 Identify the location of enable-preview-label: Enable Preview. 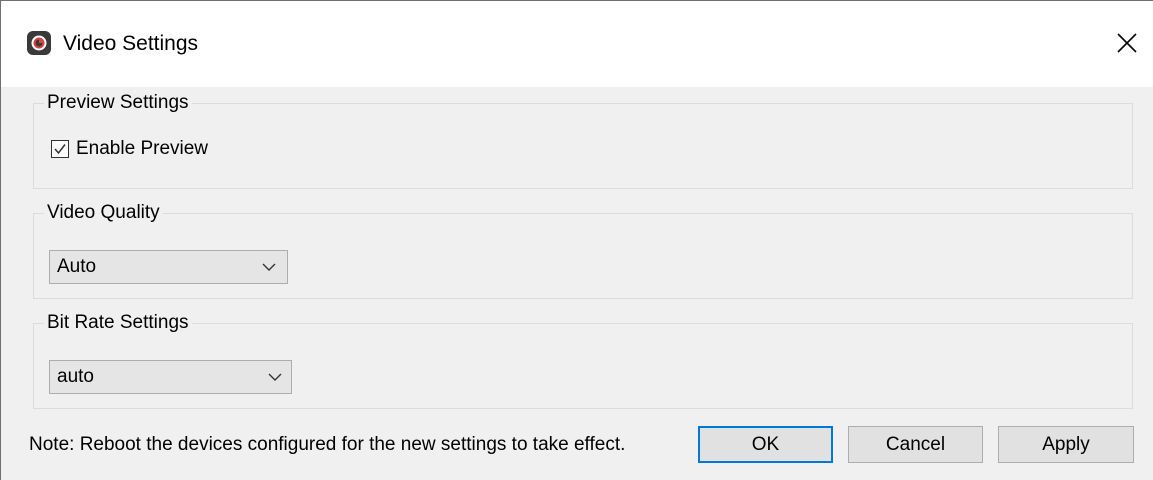
(142, 148).